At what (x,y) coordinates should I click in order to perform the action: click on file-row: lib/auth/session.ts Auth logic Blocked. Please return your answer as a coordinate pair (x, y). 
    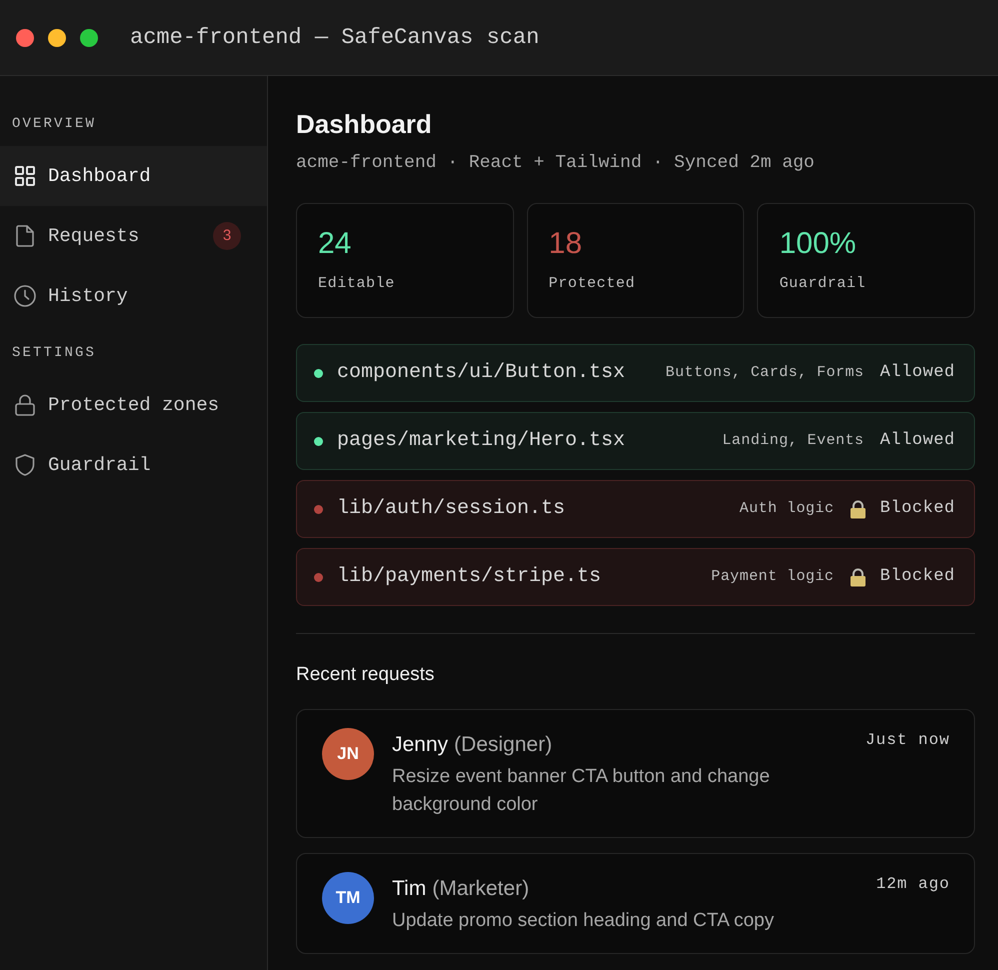
    Looking at the image, I should click on (635, 509).